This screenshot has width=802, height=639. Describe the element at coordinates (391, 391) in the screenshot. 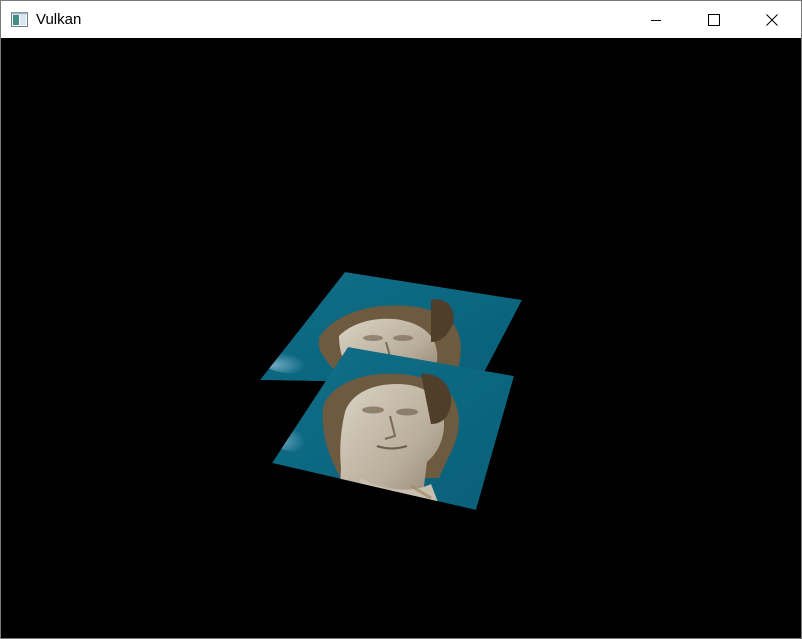

I see `rendered-scene` at that location.